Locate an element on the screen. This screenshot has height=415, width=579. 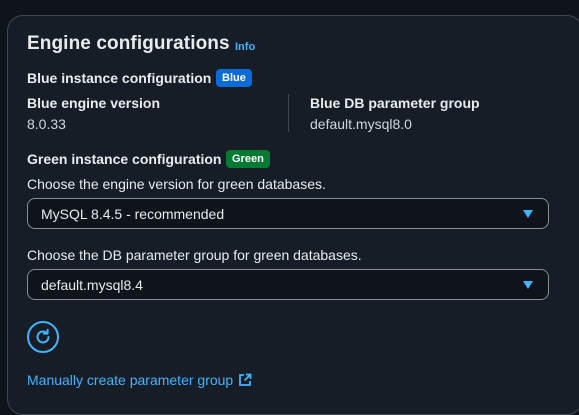
refresh-icon is located at coordinates (43, 336).